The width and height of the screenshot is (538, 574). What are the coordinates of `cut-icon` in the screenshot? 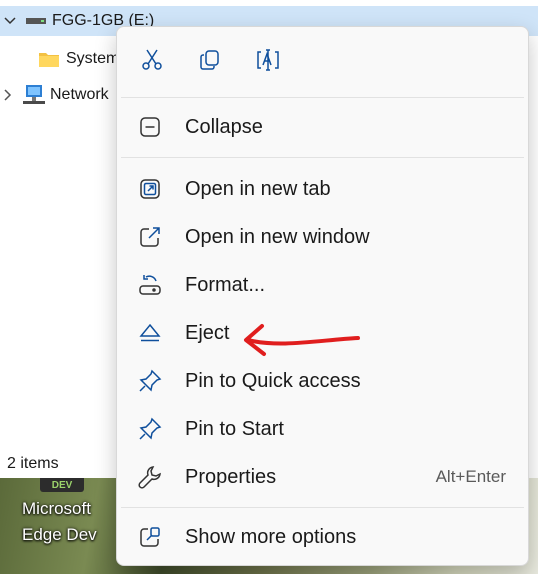 It's located at (152, 62).